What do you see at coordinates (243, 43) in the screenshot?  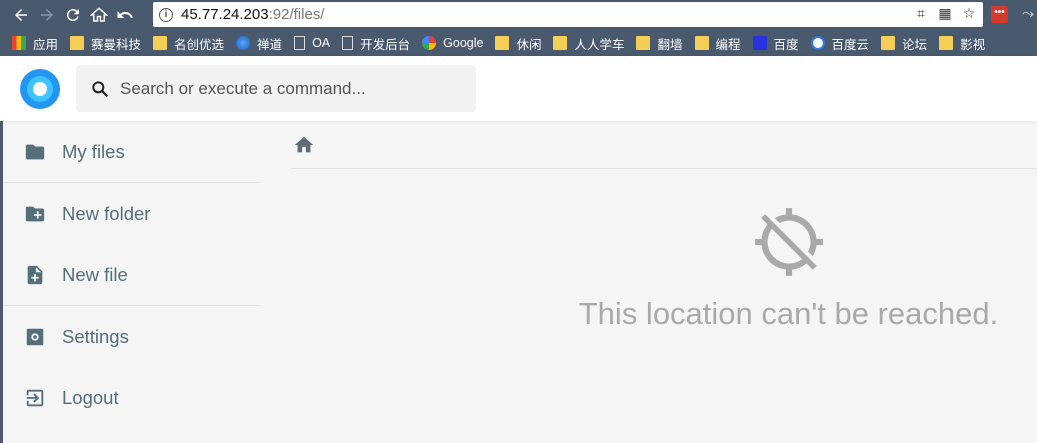 I see `globe-icon` at bounding box center [243, 43].